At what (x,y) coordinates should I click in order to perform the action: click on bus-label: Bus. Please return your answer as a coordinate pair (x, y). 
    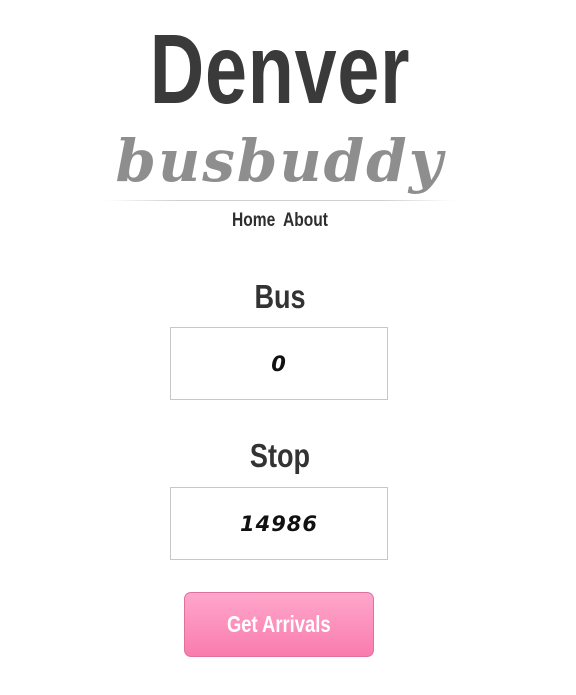
    Looking at the image, I should click on (280, 296).